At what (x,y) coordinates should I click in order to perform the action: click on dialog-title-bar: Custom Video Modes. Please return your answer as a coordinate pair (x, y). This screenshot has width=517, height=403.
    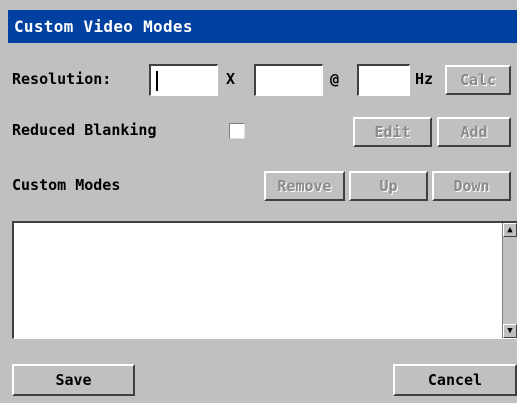
    Looking at the image, I should click on (262, 26).